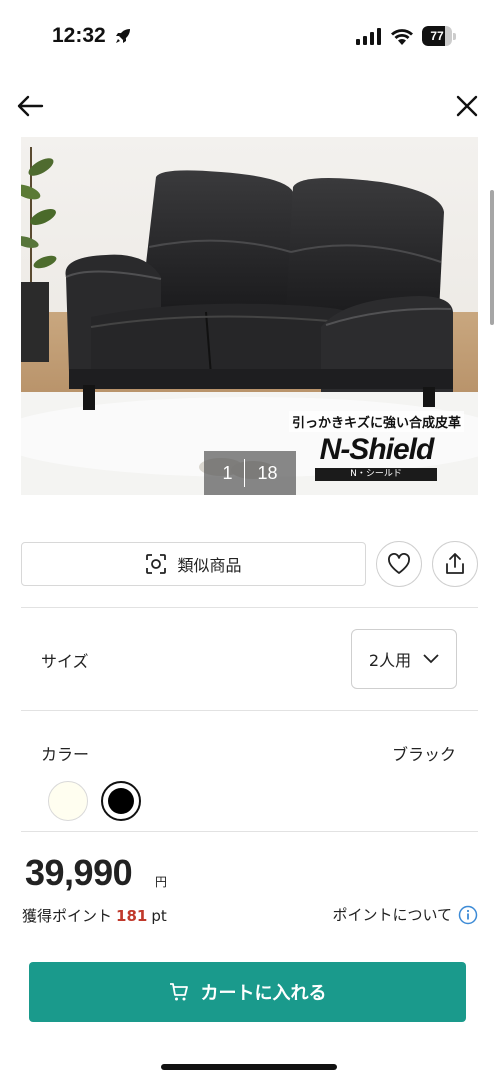 This screenshot has height=1080, width=499. What do you see at coordinates (227, 472) in the screenshot?
I see `counter-current: 1` at bounding box center [227, 472].